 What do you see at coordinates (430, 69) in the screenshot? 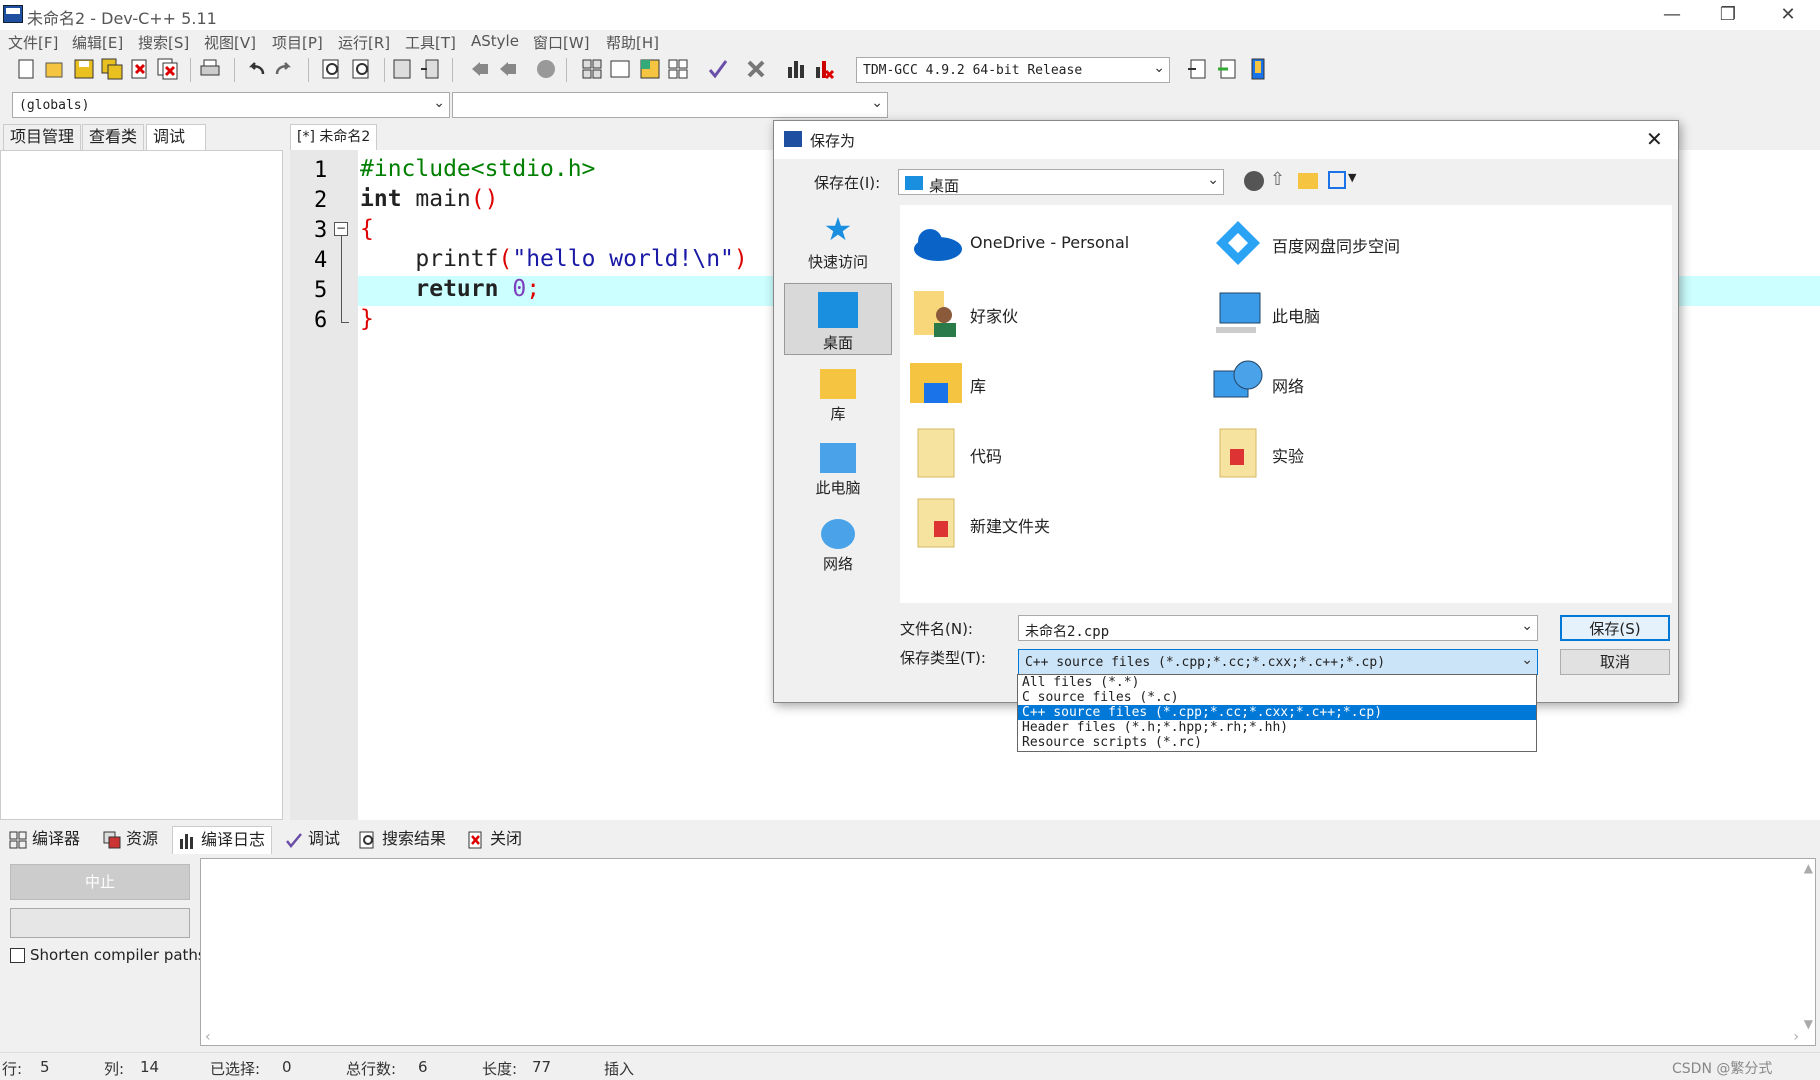
I see `unindent-icon` at bounding box center [430, 69].